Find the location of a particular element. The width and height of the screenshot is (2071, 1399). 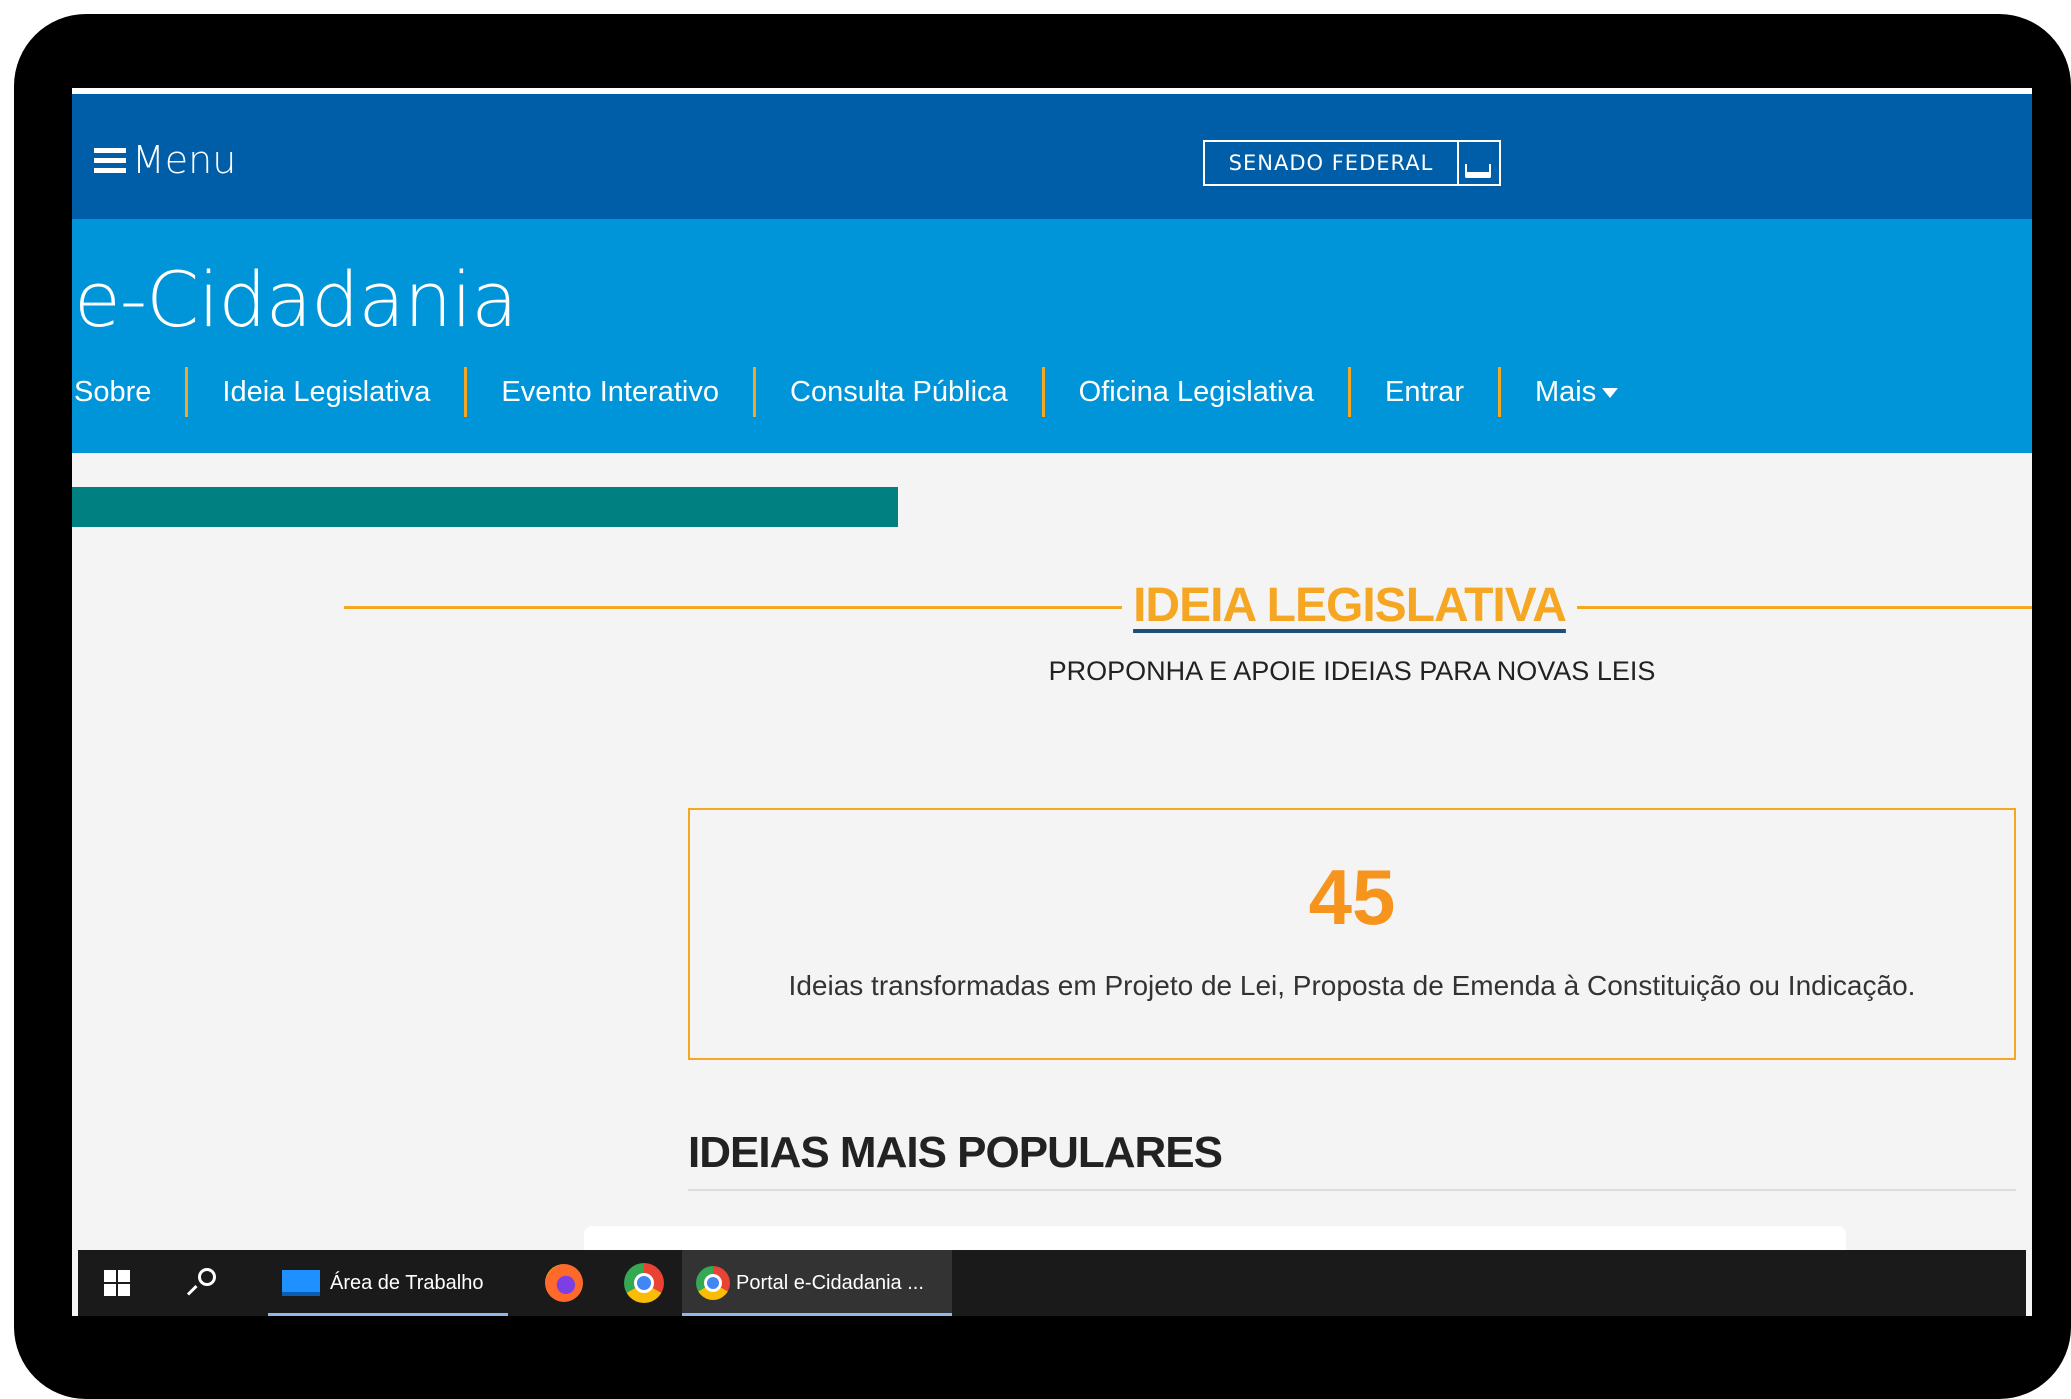

title-divider-right is located at coordinates (1804, 607).